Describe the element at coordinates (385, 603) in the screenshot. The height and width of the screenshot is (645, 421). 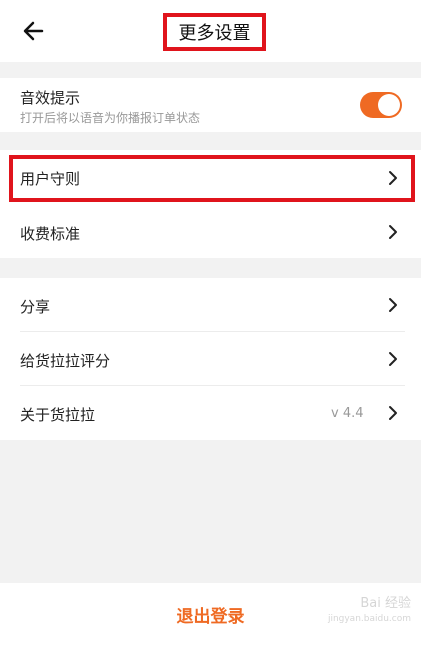
I see `watermark-text: Bai 经验` at that location.